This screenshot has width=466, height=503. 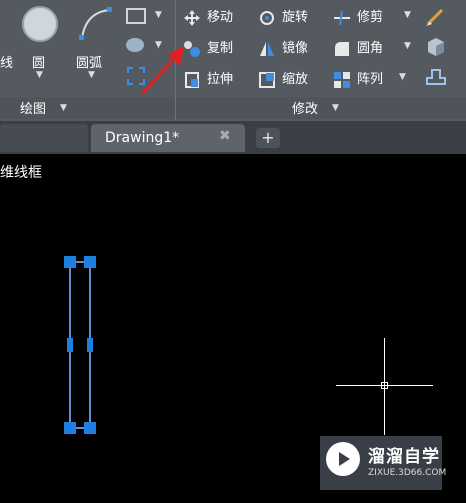 What do you see at coordinates (90, 262) in the screenshot?
I see `grip-top-right` at bounding box center [90, 262].